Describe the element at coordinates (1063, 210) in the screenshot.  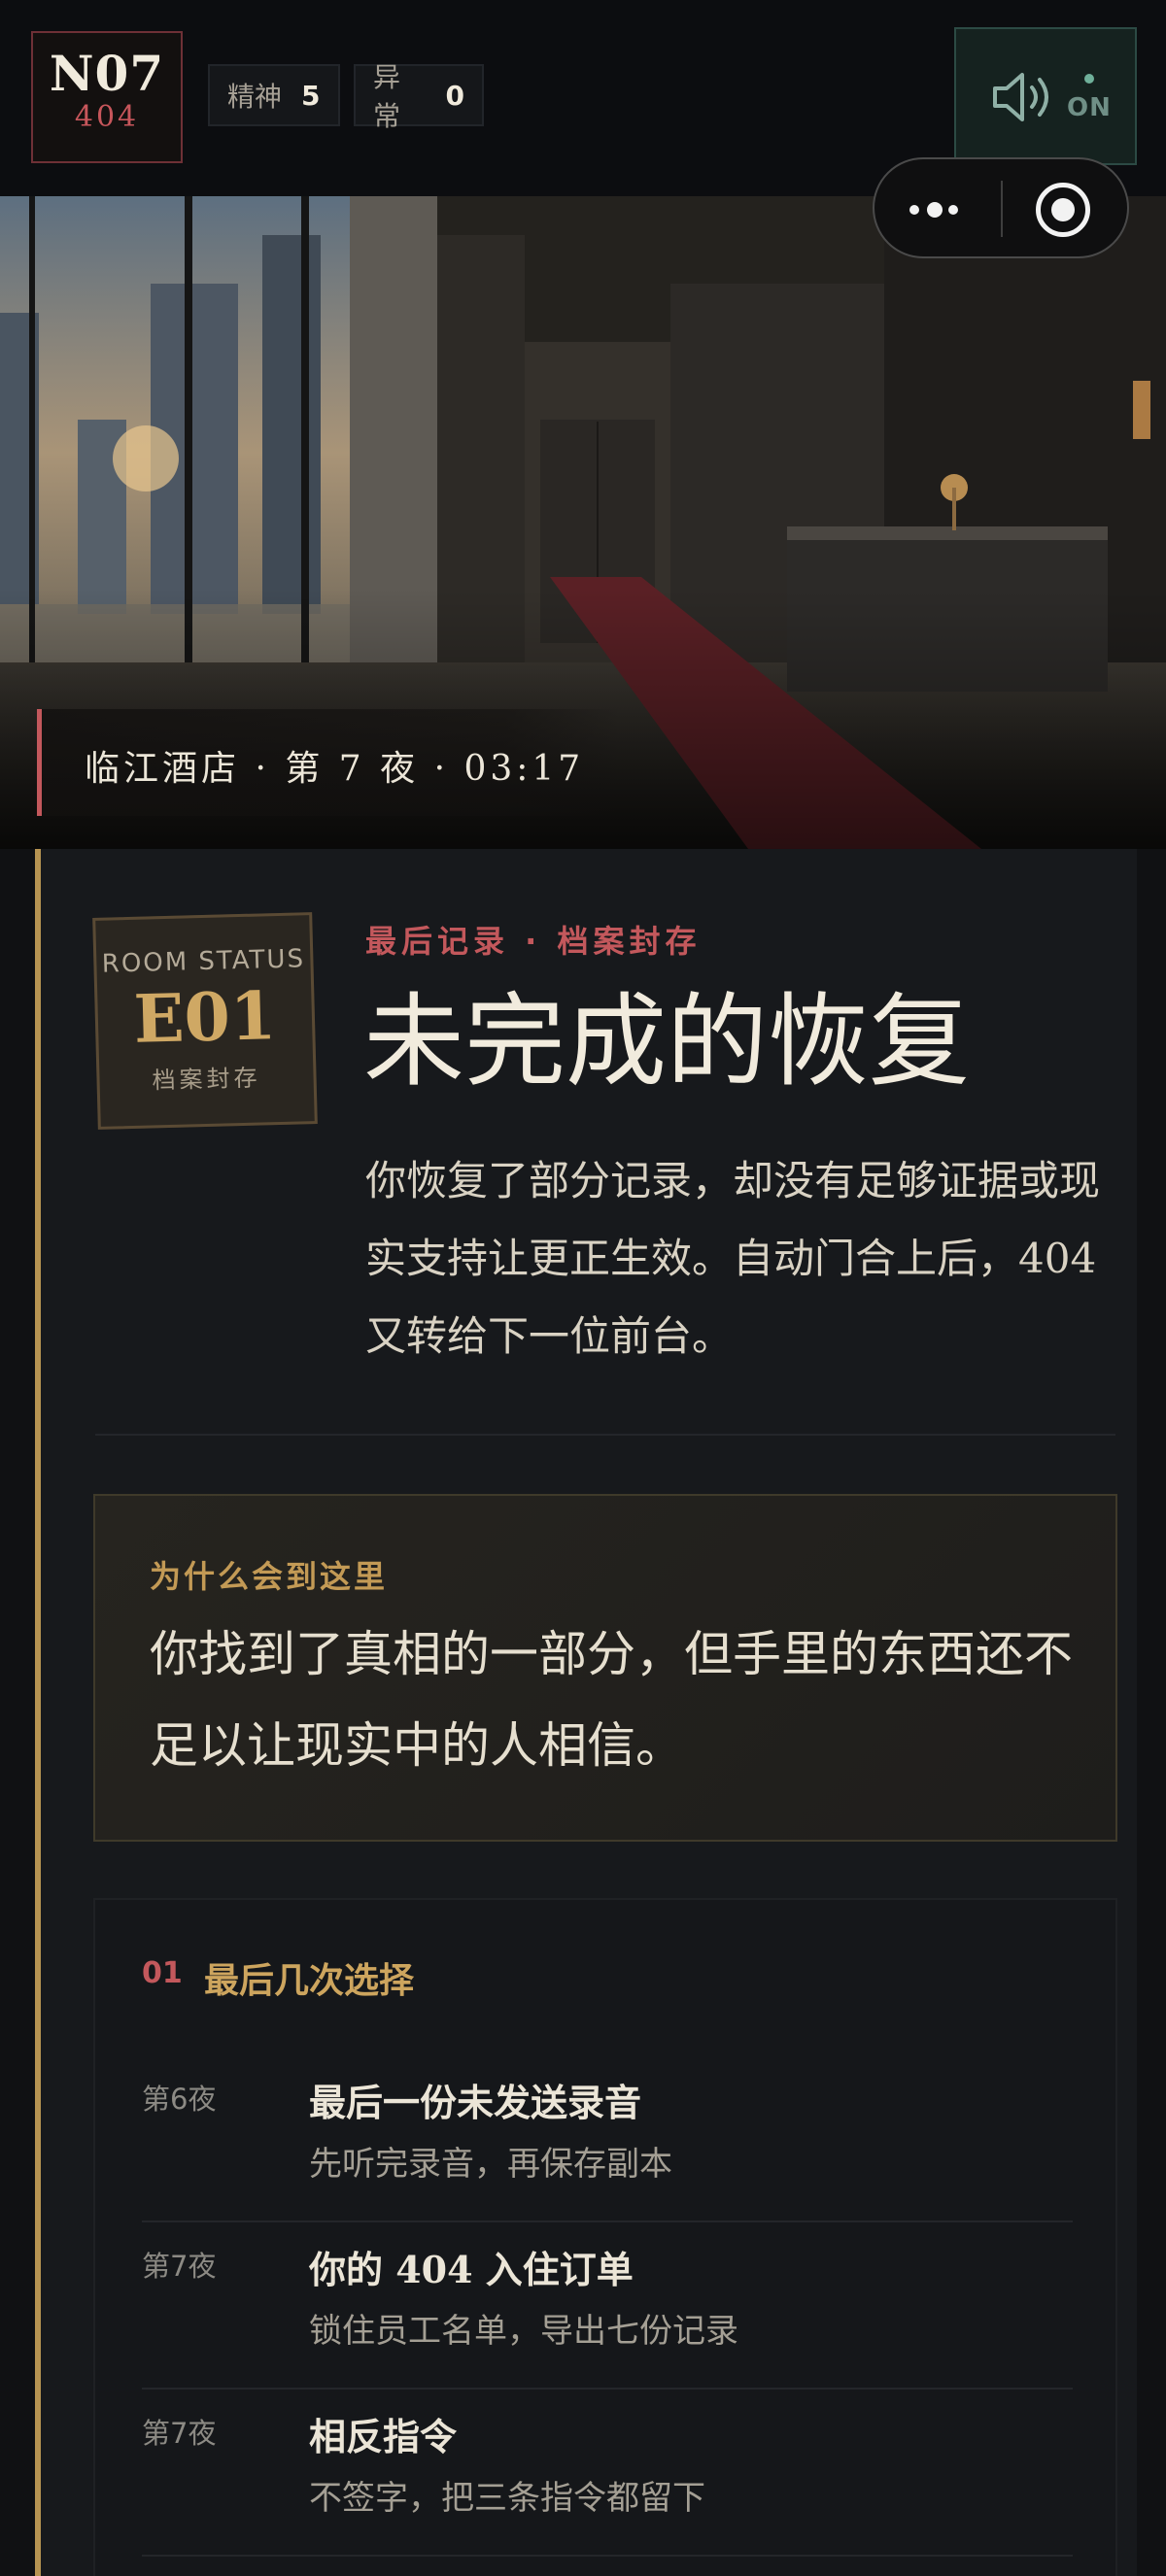
I see `target-close-icon` at that location.